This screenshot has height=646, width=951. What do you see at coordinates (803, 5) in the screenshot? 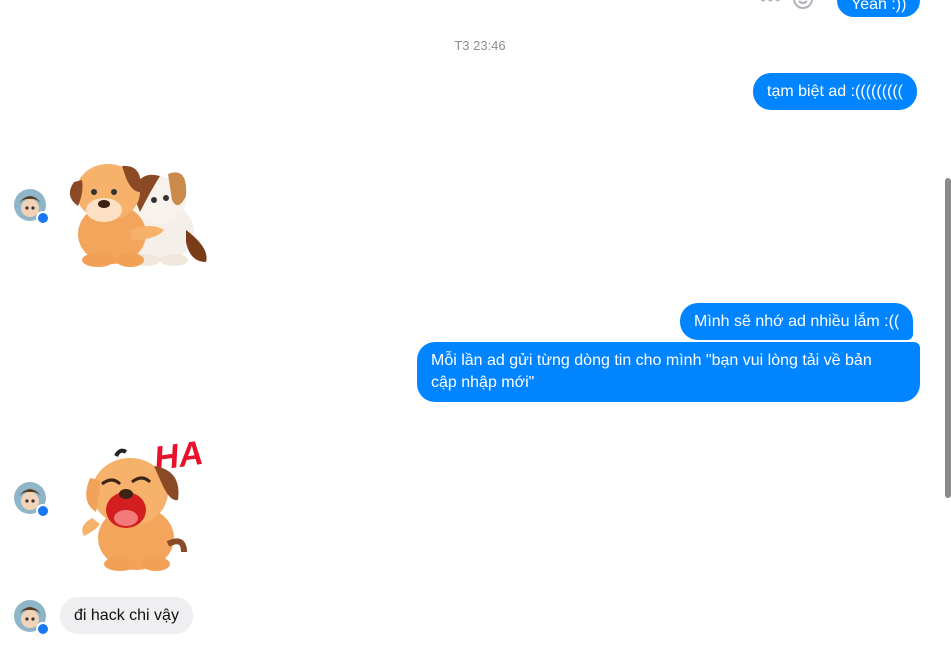
I see `emoji-icon` at bounding box center [803, 5].